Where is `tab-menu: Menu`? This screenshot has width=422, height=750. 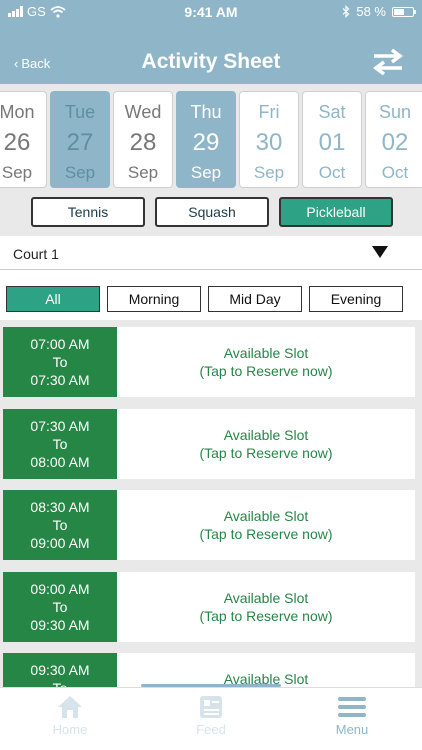
tab-menu: Menu is located at coordinates (352, 715).